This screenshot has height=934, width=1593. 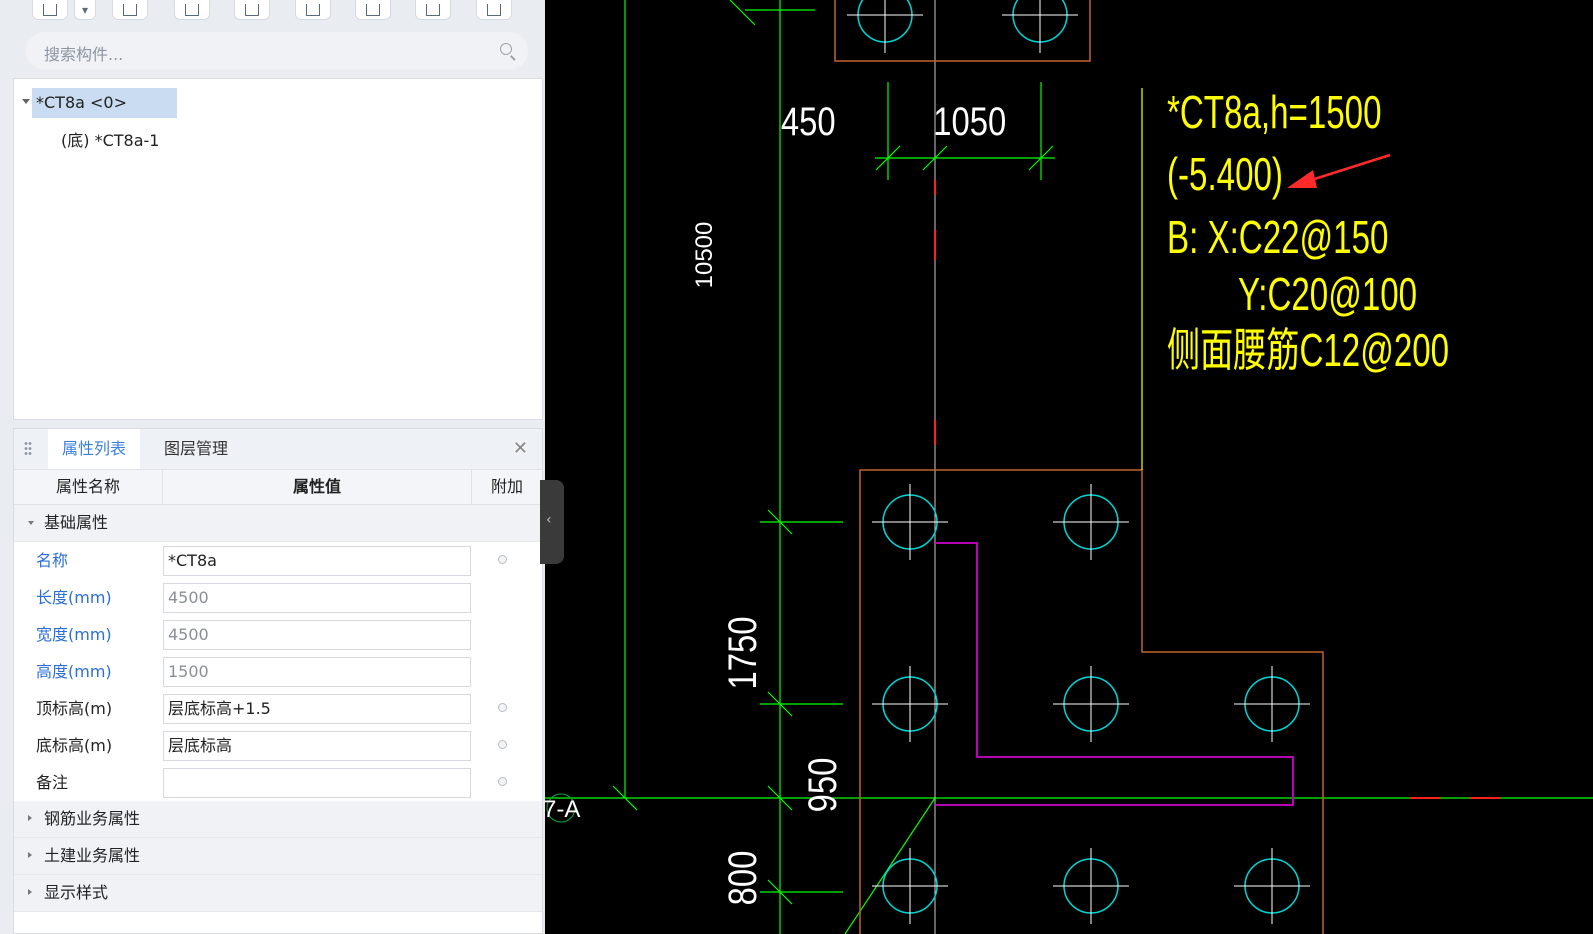 I want to click on group-label: 钢筋业务属性, so click(x=92, y=818).